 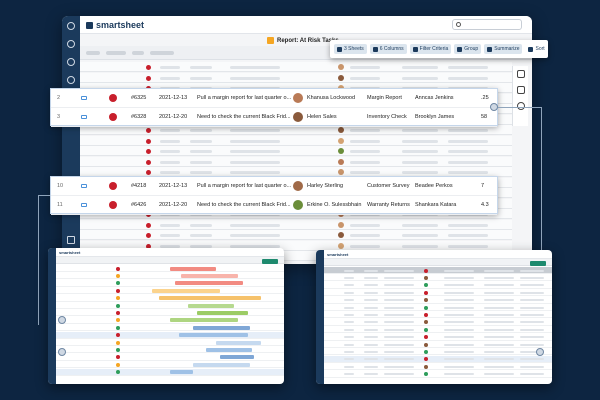 What do you see at coordinates (113, 186) in the screenshot?
I see `status-dot` at bounding box center [113, 186].